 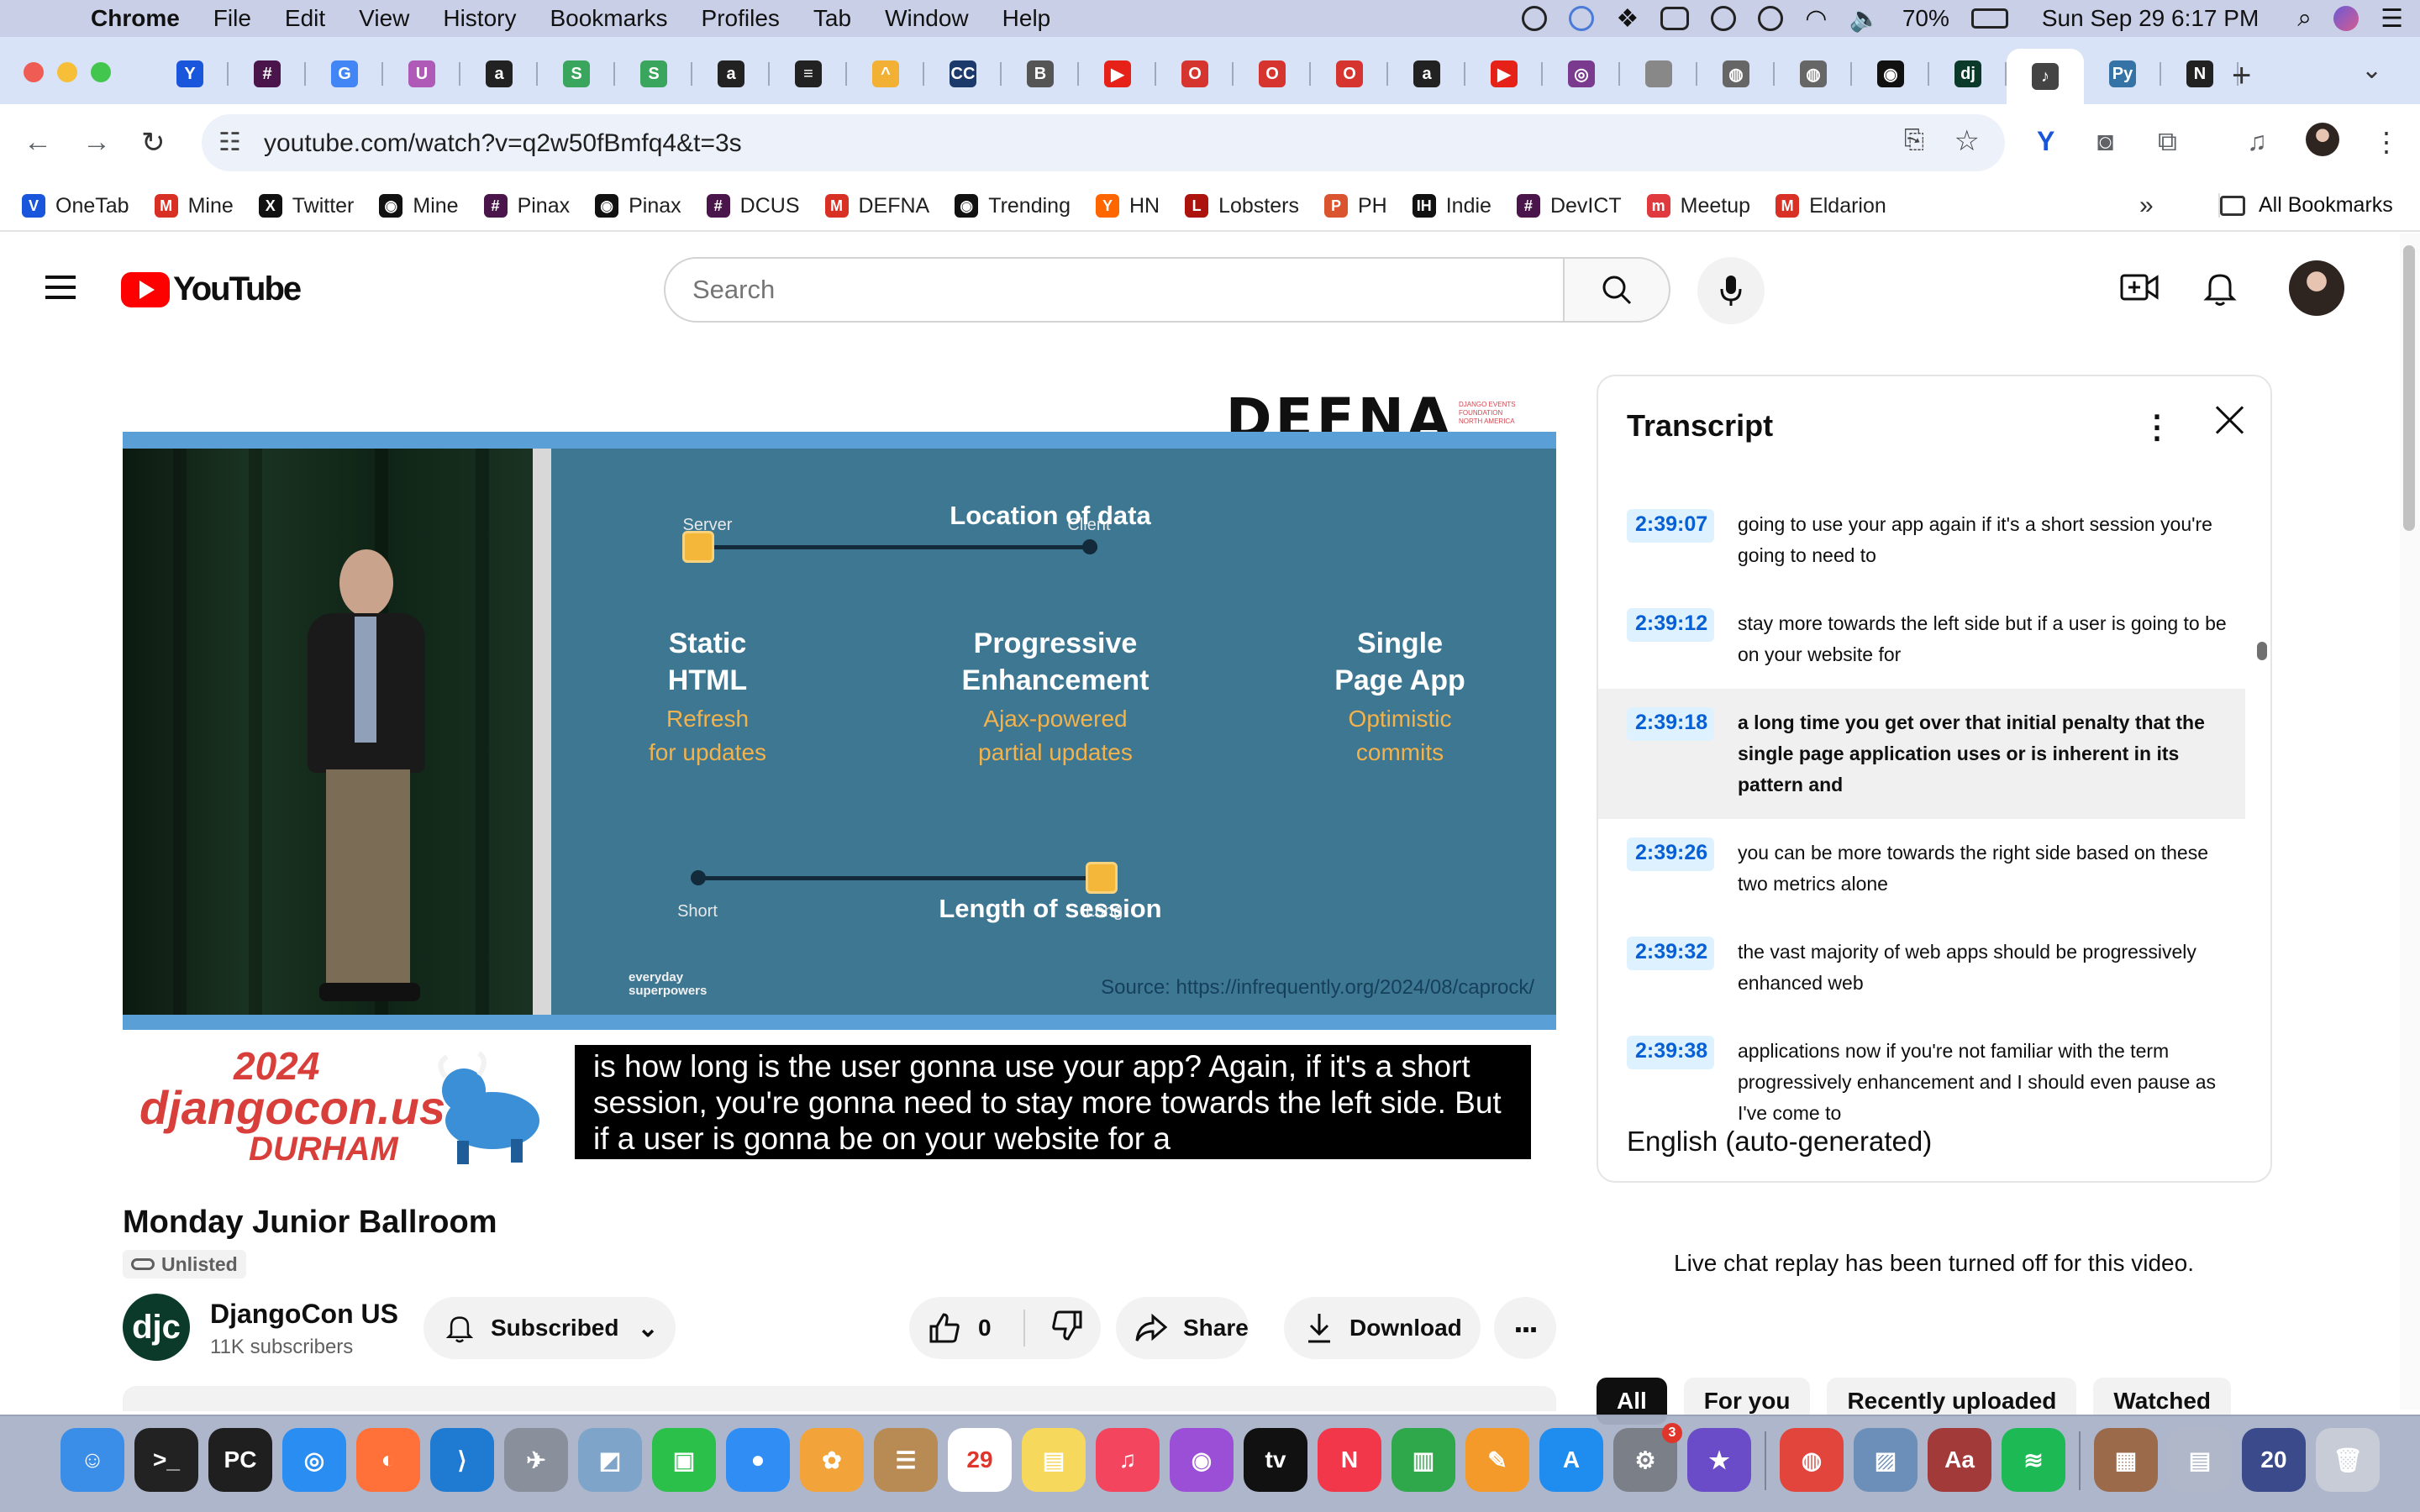 I want to click on firefox-icon: ◐, so click(x=388, y=1460).